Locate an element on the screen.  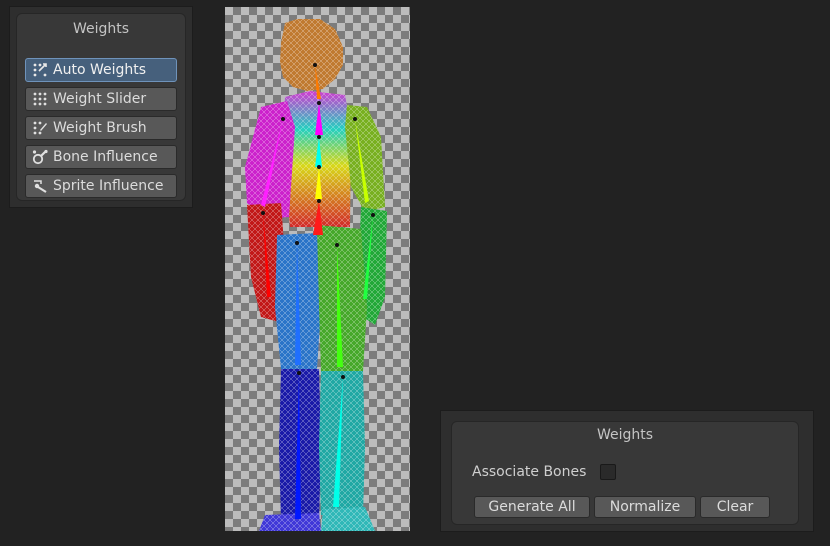
weight-slider-label: Weight Slider is located at coordinates (100, 99).